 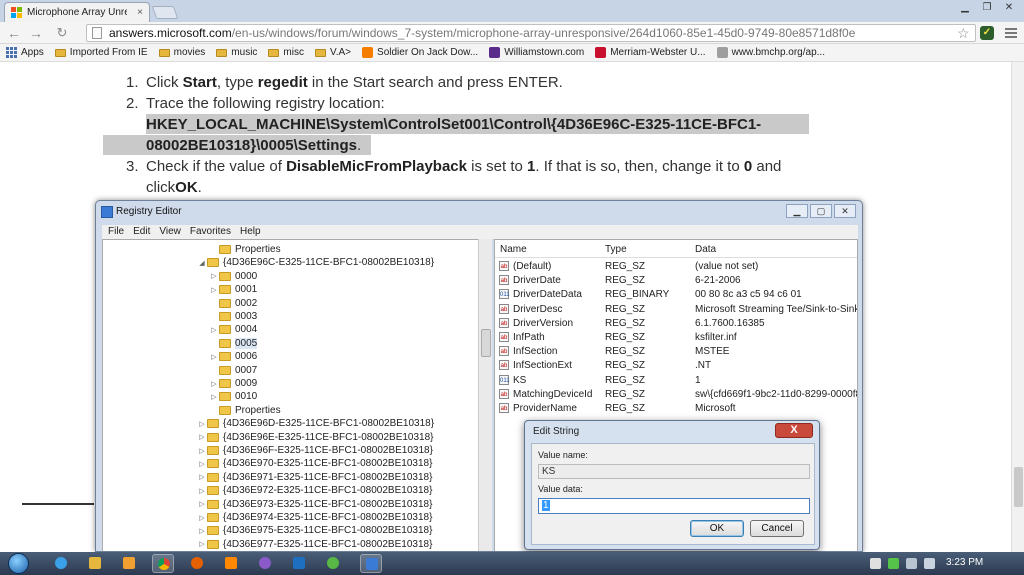 What do you see at coordinates (987, 8) in the screenshot?
I see `restore-icon: ❐` at bounding box center [987, 8].